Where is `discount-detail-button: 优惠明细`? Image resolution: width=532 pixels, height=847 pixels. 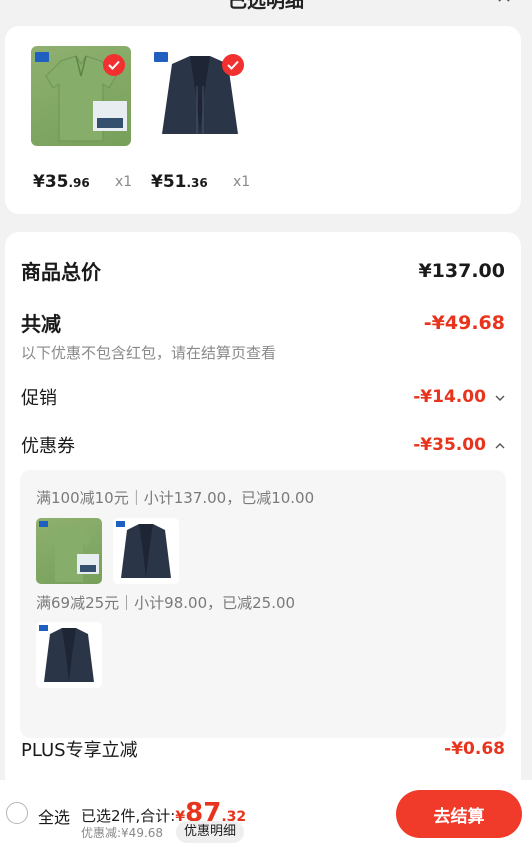
discount-detail-button: 优惠明细 is located at coordinates (210, 832).